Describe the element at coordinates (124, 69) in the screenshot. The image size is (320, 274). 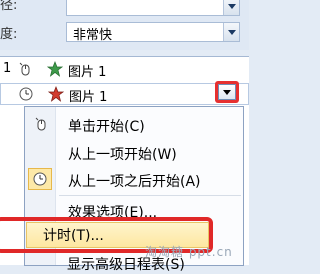
I see `animation-row-1: 1 图片 1` at that location.